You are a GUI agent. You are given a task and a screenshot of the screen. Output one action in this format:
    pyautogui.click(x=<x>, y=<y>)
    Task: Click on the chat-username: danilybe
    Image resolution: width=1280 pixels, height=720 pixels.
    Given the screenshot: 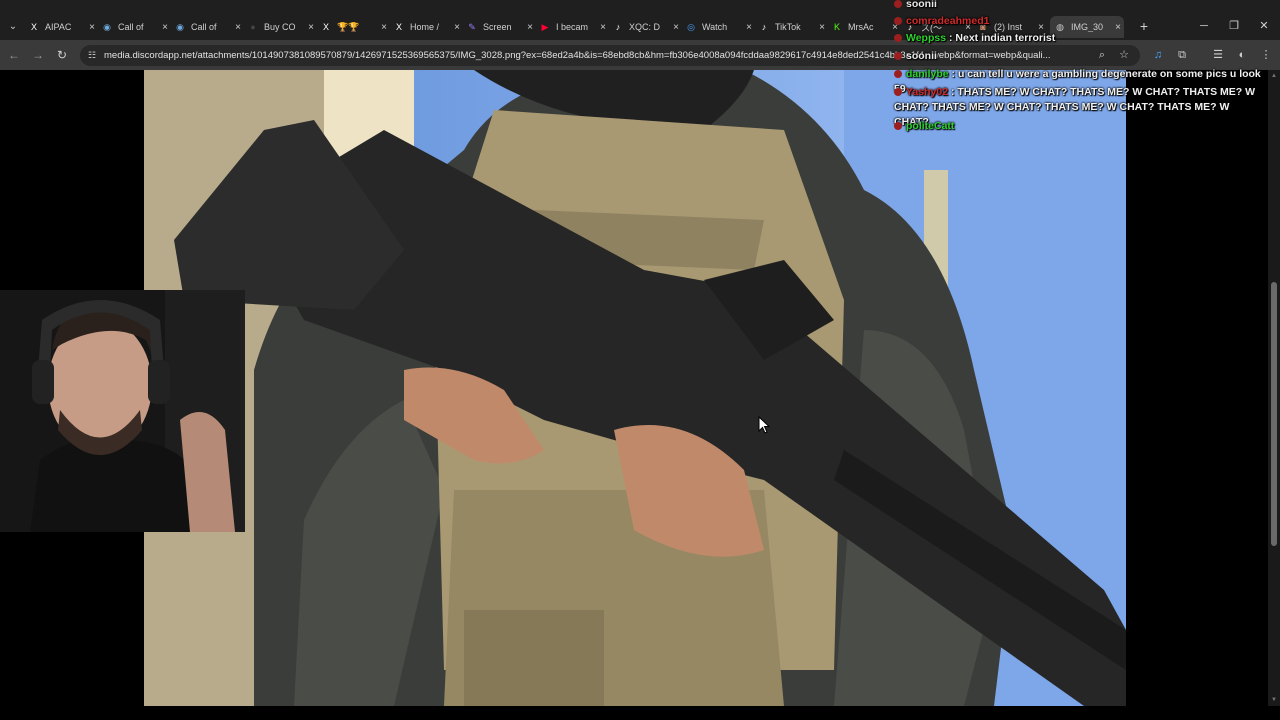 What is the action you would take?
    pyautogui.click(x=927, y=74)
    